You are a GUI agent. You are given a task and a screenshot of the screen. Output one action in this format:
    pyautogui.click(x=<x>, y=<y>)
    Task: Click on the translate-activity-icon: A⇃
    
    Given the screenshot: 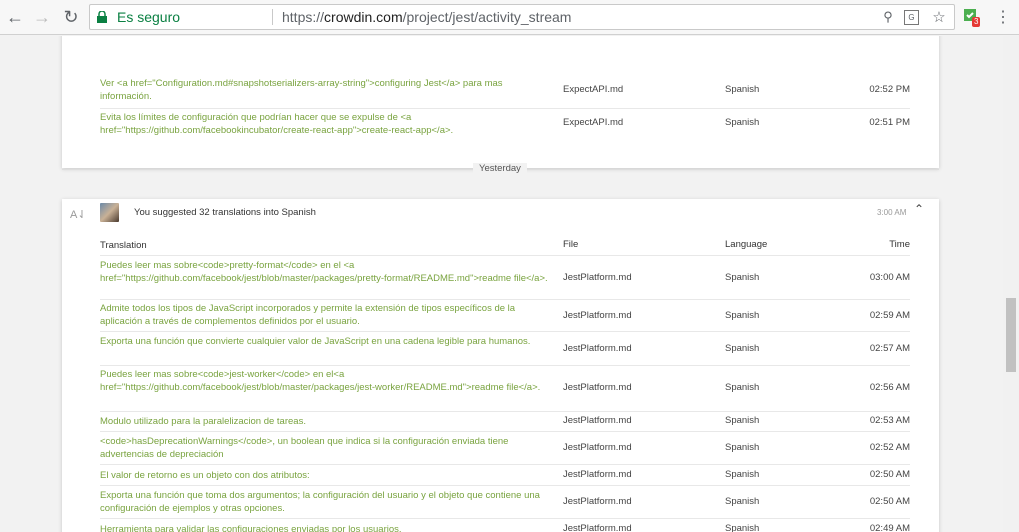 What is the action you would take?
    pyautogui.click(x=78, y=215)
    